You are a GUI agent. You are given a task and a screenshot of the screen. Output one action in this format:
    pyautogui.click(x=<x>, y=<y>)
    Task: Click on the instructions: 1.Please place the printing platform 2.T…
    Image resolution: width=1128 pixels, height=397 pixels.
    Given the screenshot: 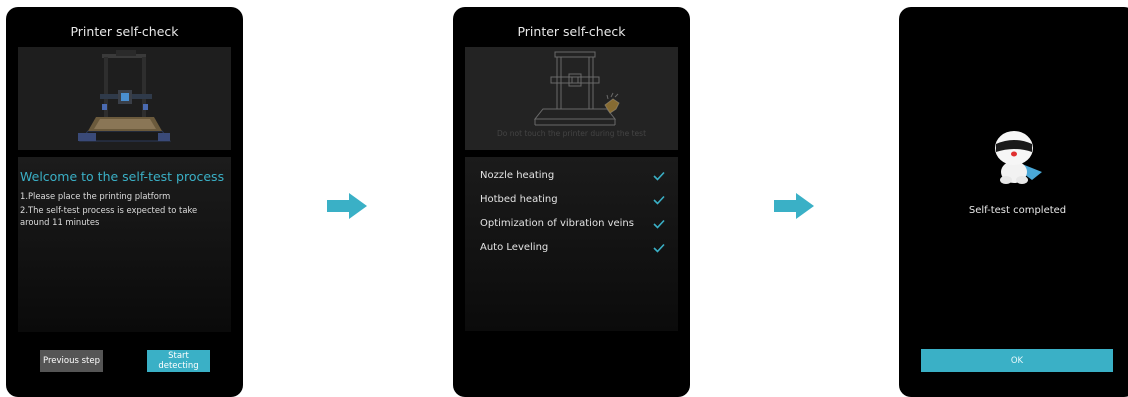 What is the action you would take?
    pyautogui.click(x=122, y=209)
    